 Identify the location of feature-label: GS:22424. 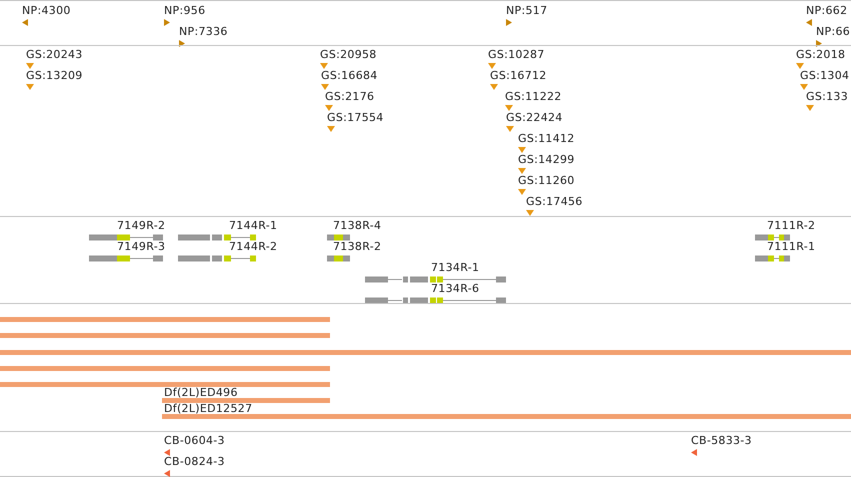
(534, 118).